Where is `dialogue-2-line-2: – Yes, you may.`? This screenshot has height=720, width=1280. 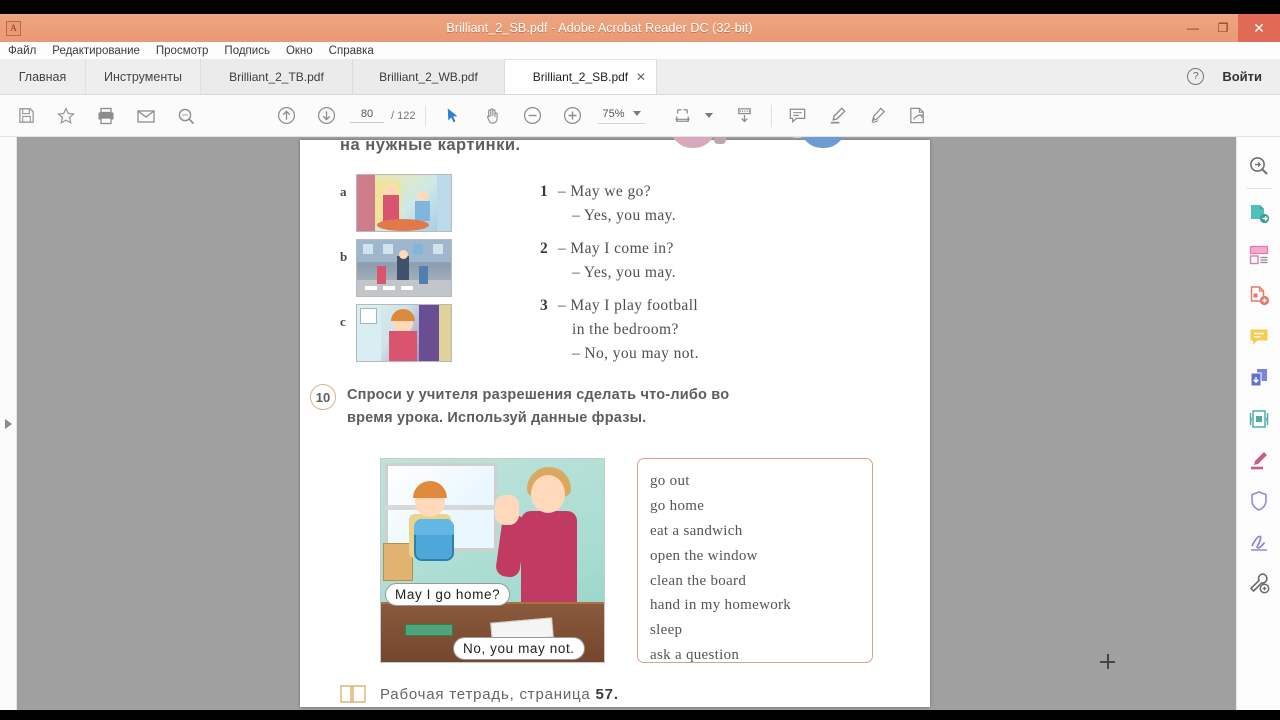 dialogue-2-line-2: – Yes, you may. is located at coordinates (624, 273).